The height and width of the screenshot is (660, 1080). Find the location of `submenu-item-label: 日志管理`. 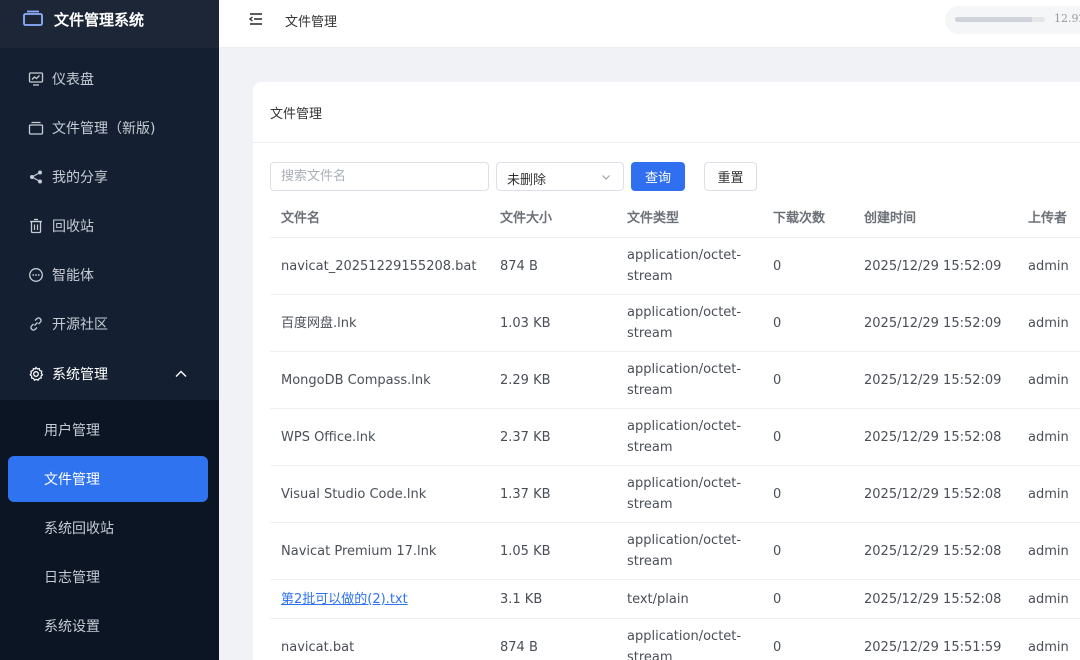

submenu-item-label: 日志管理 is located at coordinates (72, 578).